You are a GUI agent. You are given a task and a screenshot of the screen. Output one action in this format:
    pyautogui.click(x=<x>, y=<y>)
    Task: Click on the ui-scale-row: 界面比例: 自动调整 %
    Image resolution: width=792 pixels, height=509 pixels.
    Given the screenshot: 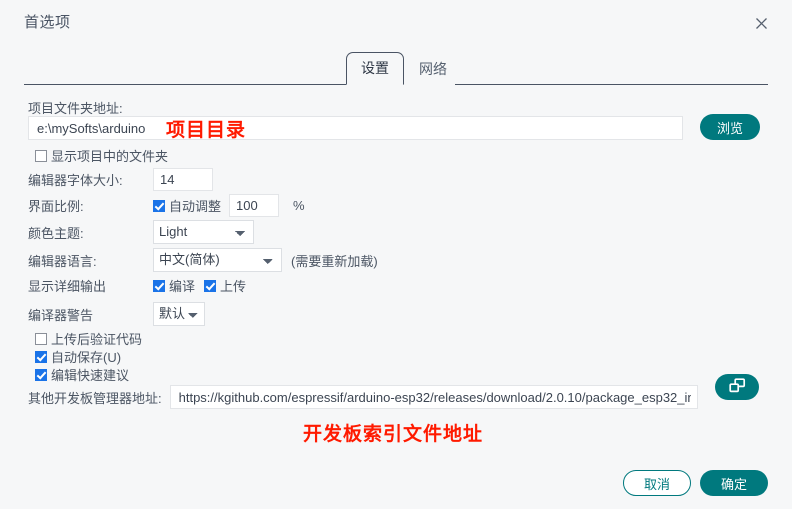 What is the action you would take?
    pyautogui.click(x=166, y=205)
    